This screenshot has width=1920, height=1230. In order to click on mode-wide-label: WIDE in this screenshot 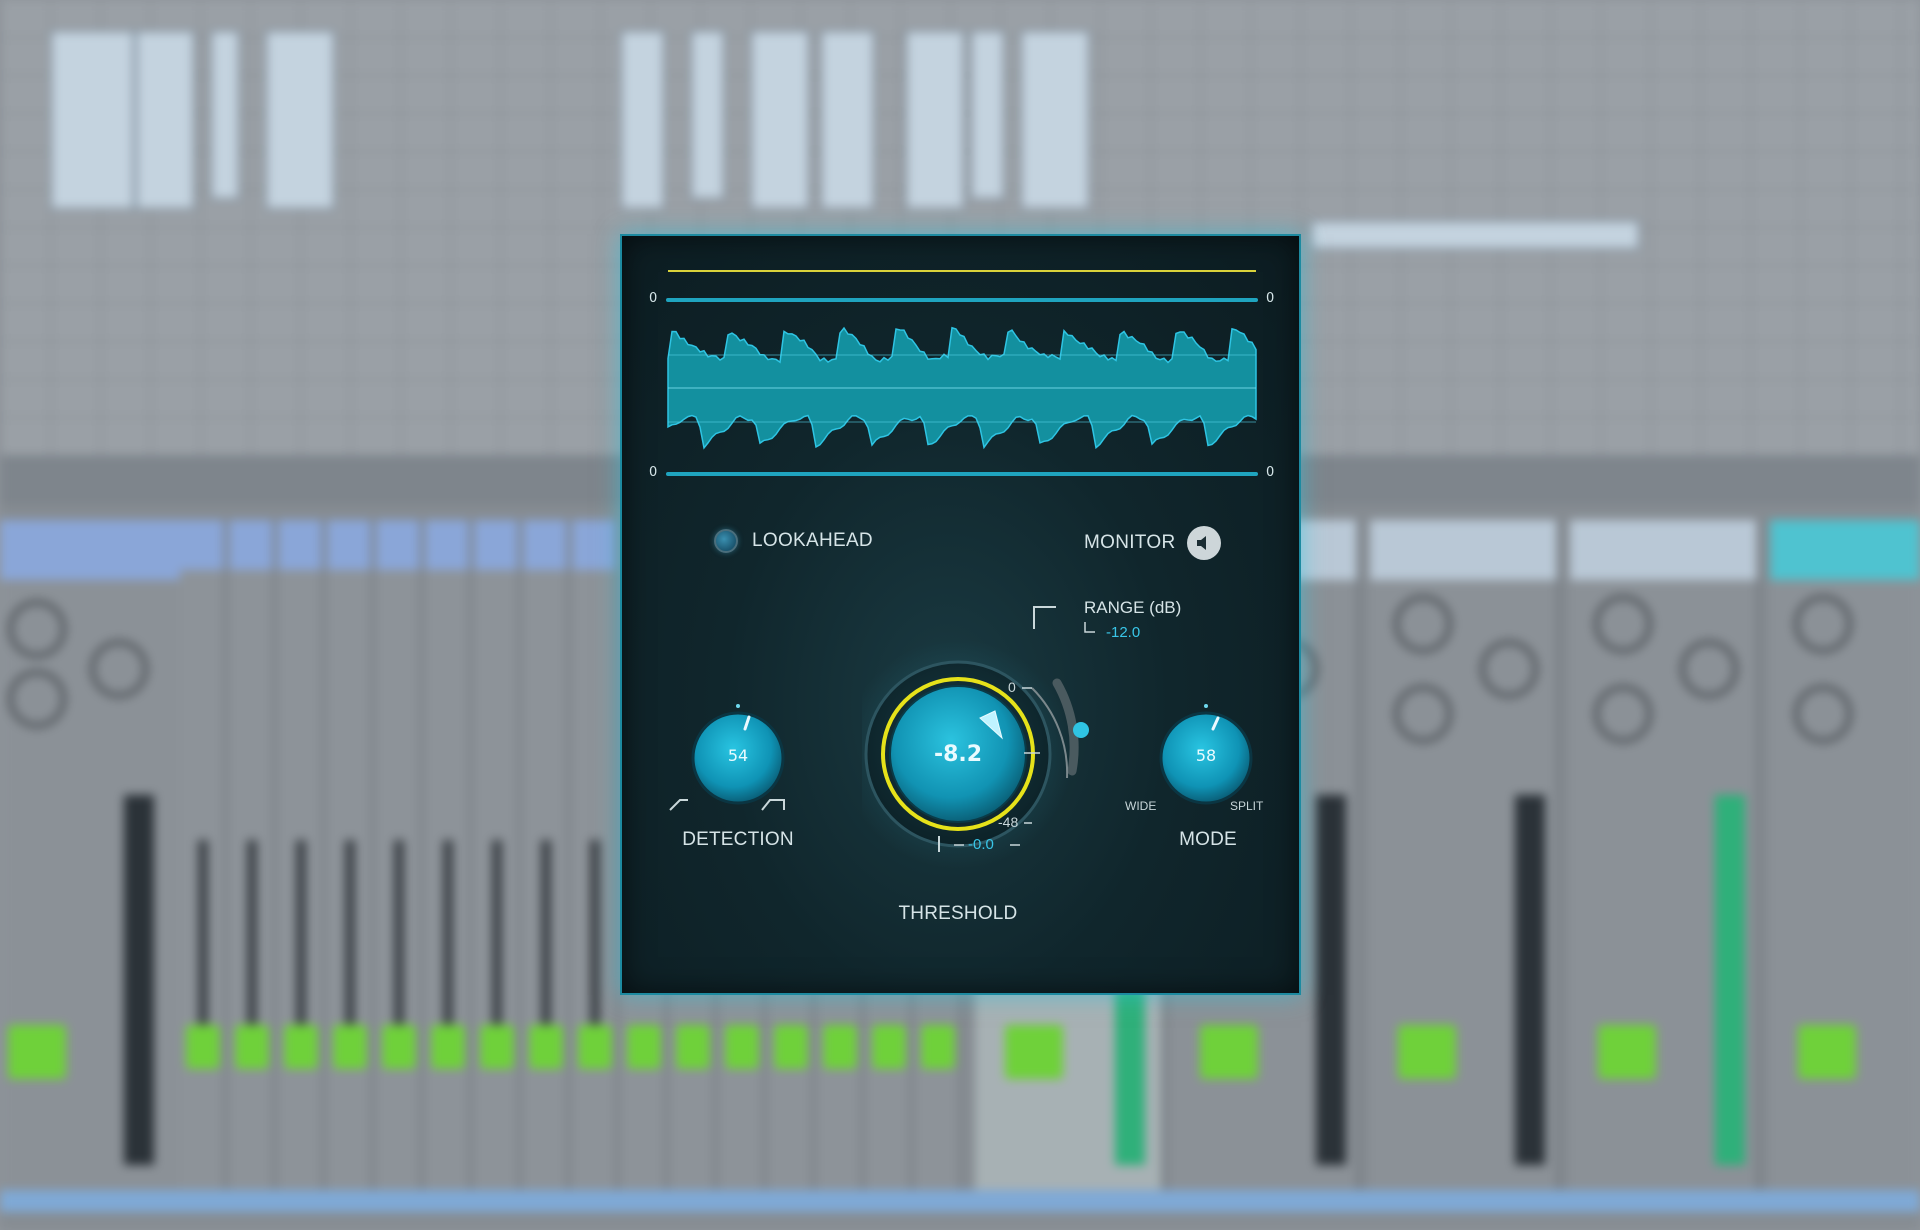, I will do `click(1141, 806)`.